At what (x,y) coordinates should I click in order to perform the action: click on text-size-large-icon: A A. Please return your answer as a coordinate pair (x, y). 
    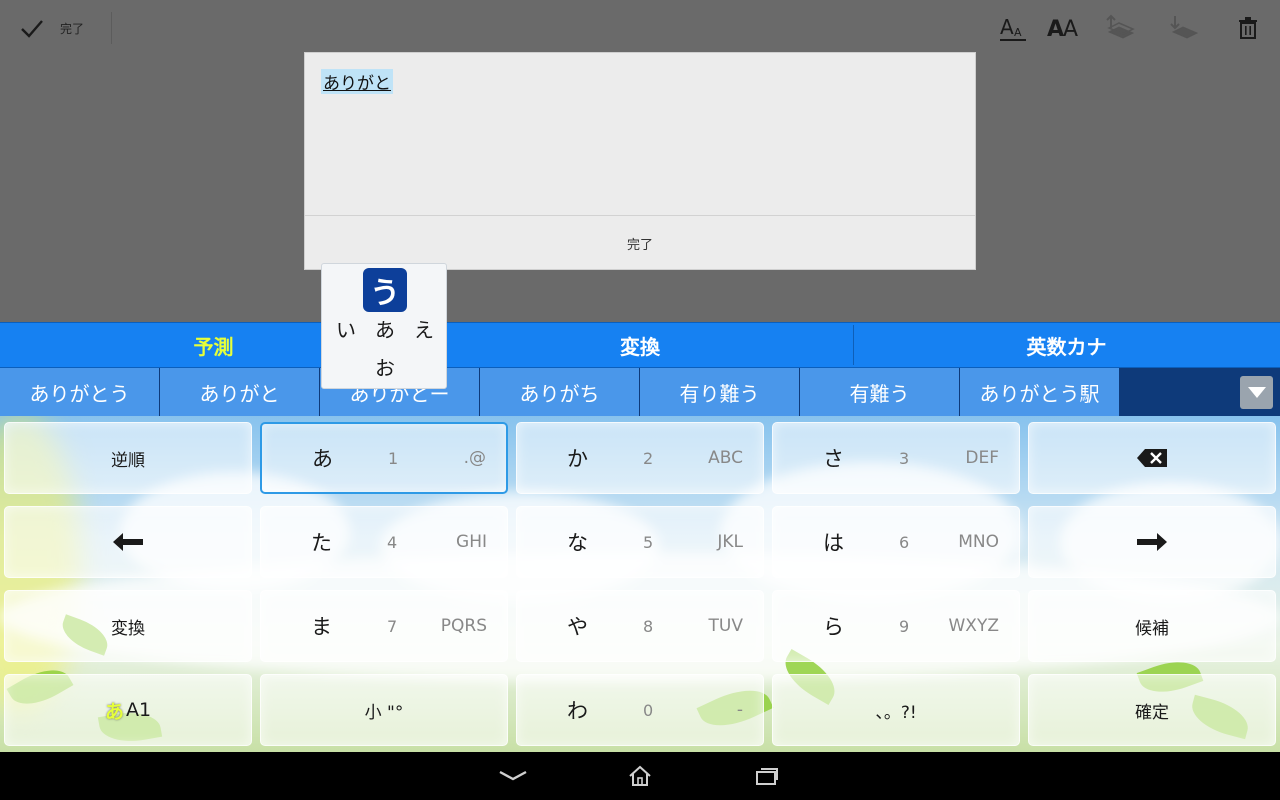
    Looking at the image, I should click on (1063, 28).